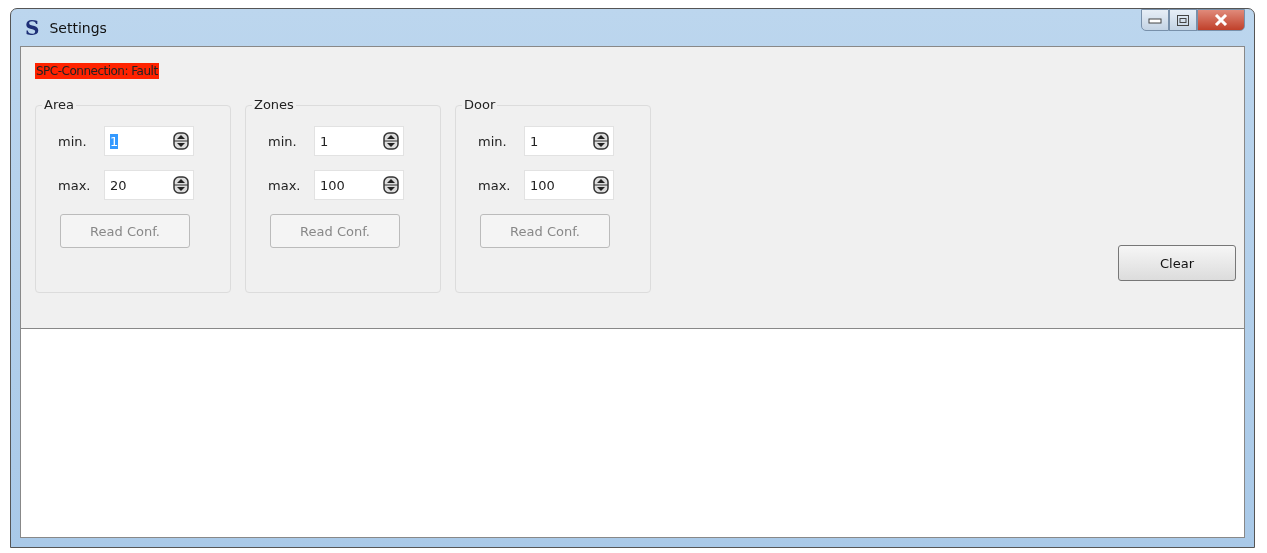 The image size is (1267, 553). I want to click on minimize-icon, so click(1155, 20).